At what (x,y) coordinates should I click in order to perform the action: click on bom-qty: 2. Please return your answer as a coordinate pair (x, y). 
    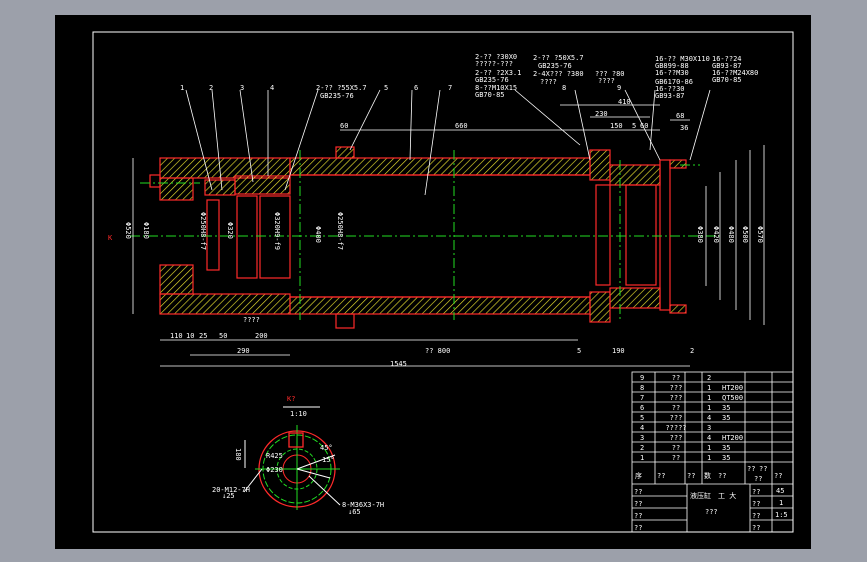
    Looking at the image, I should click on (709, 378).